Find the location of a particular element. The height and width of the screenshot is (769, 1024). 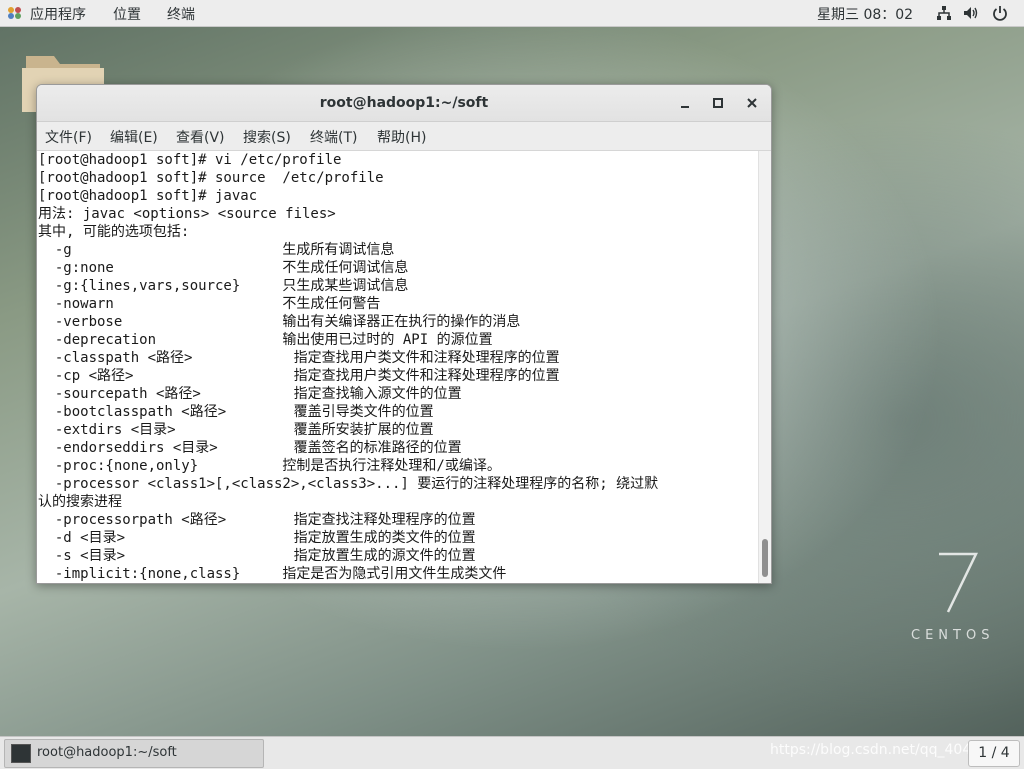

terminal-scrollbar is located at coordinates (764, 367).